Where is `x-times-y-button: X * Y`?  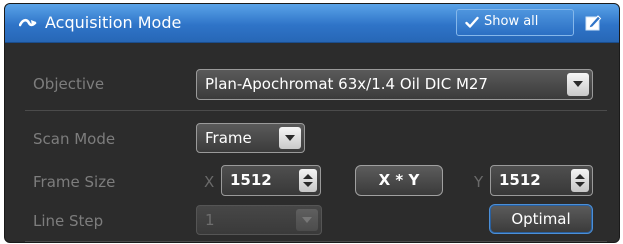
x-times-y-button: X * Y is located at coordinates (399, 180).